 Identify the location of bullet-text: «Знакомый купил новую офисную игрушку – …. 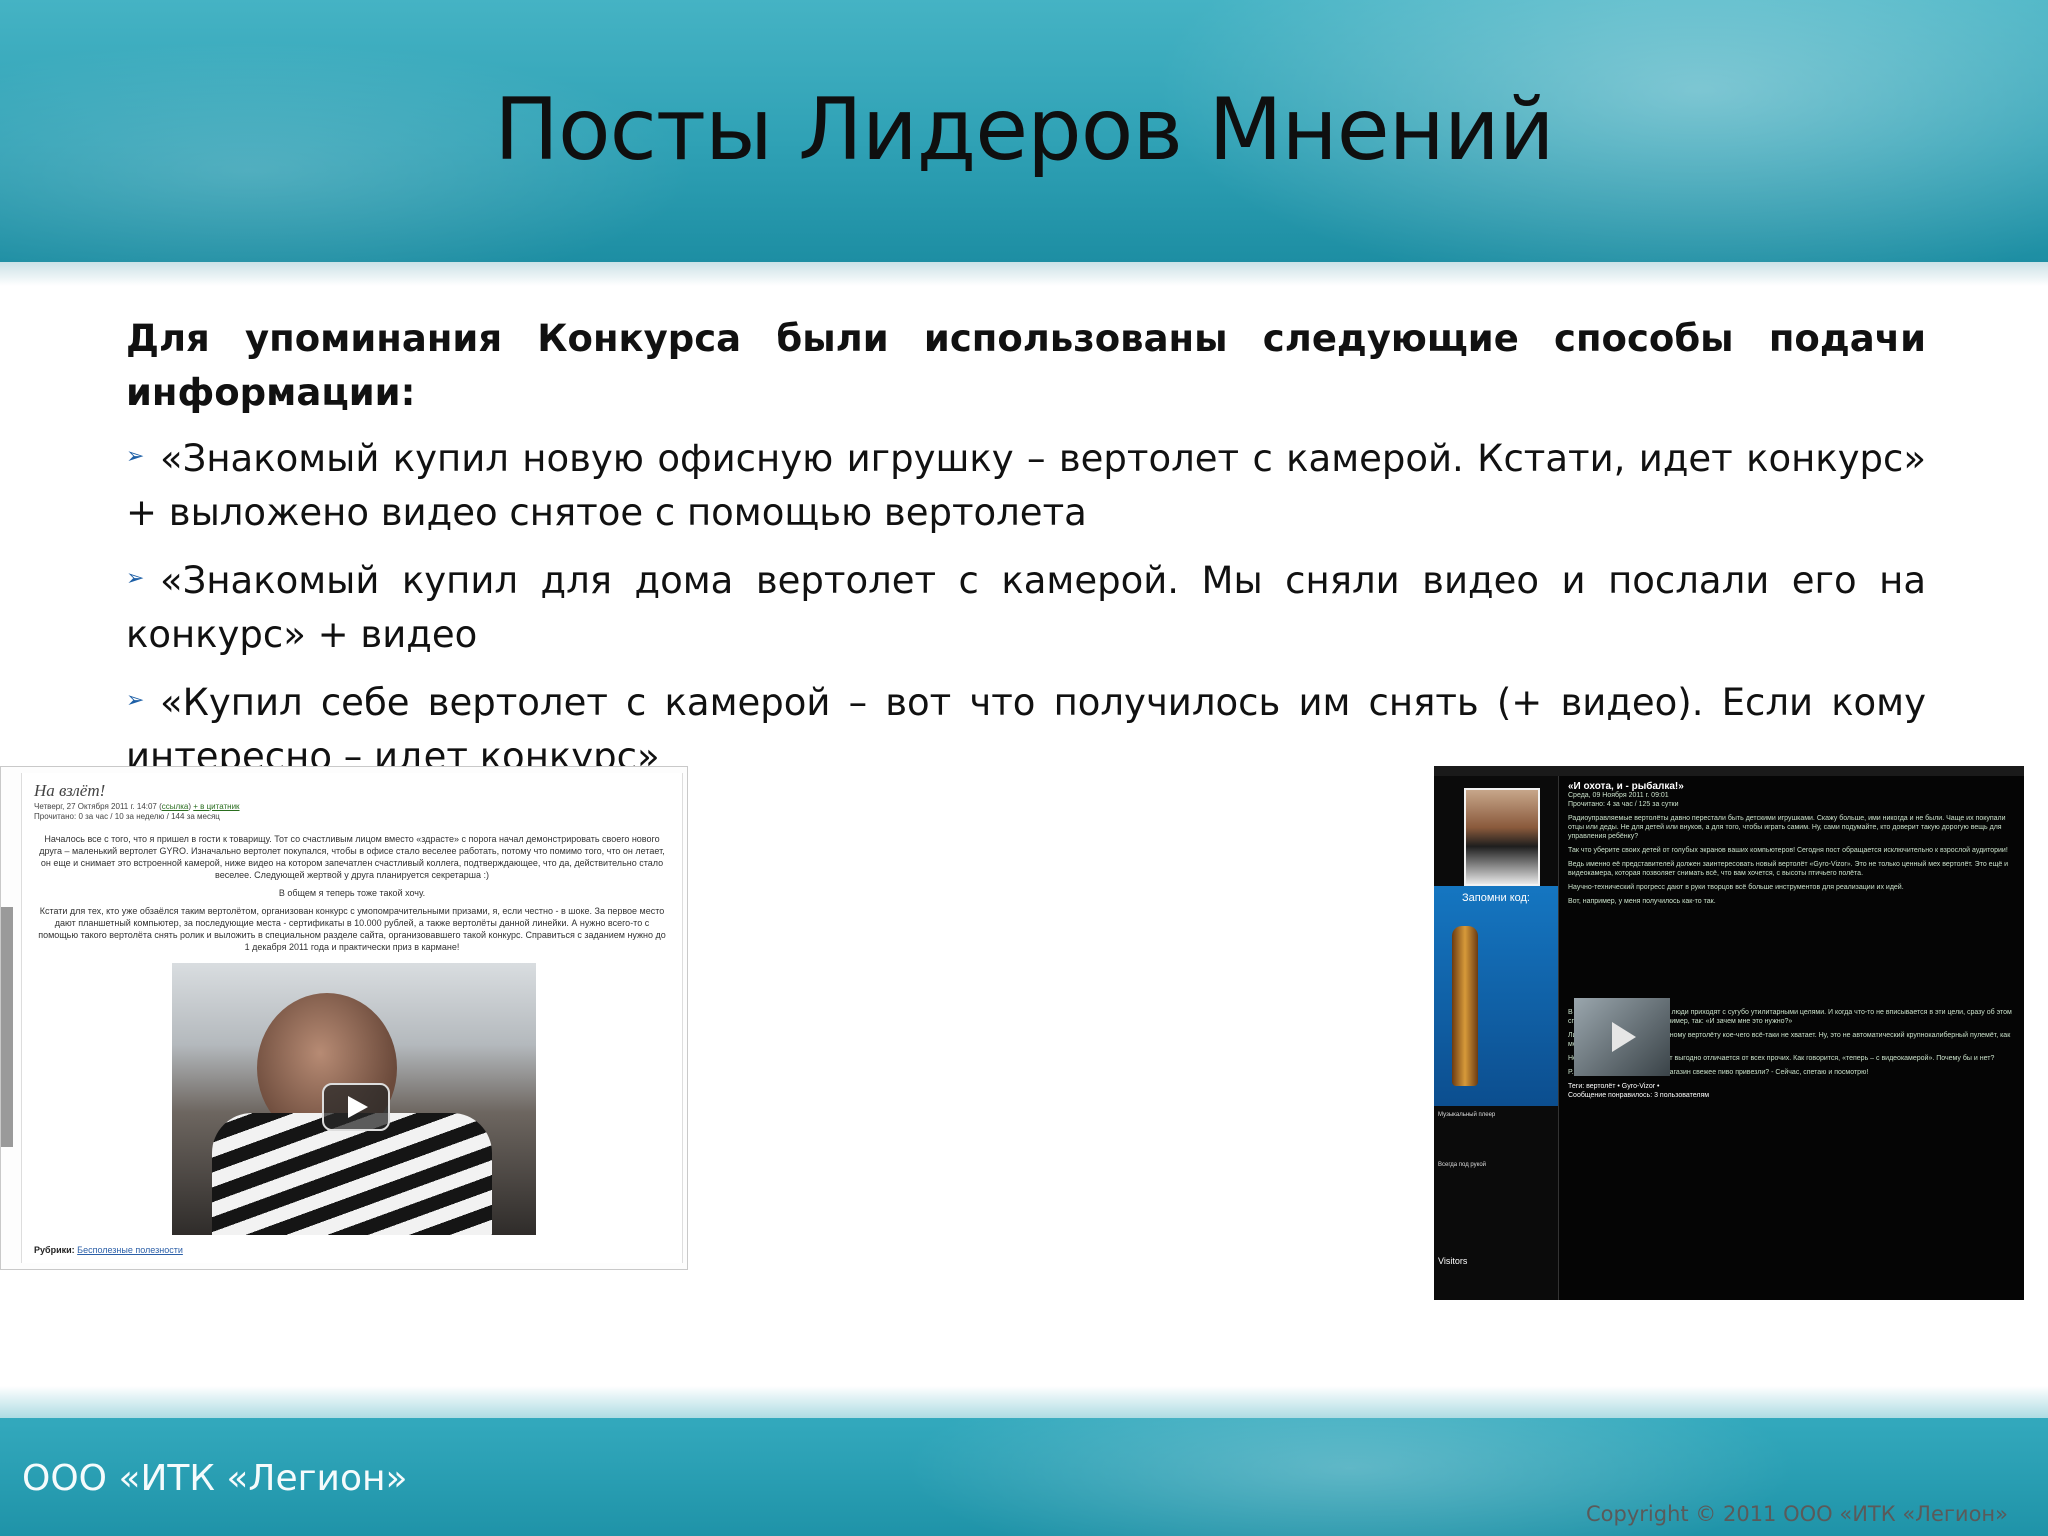
(1026, 485).